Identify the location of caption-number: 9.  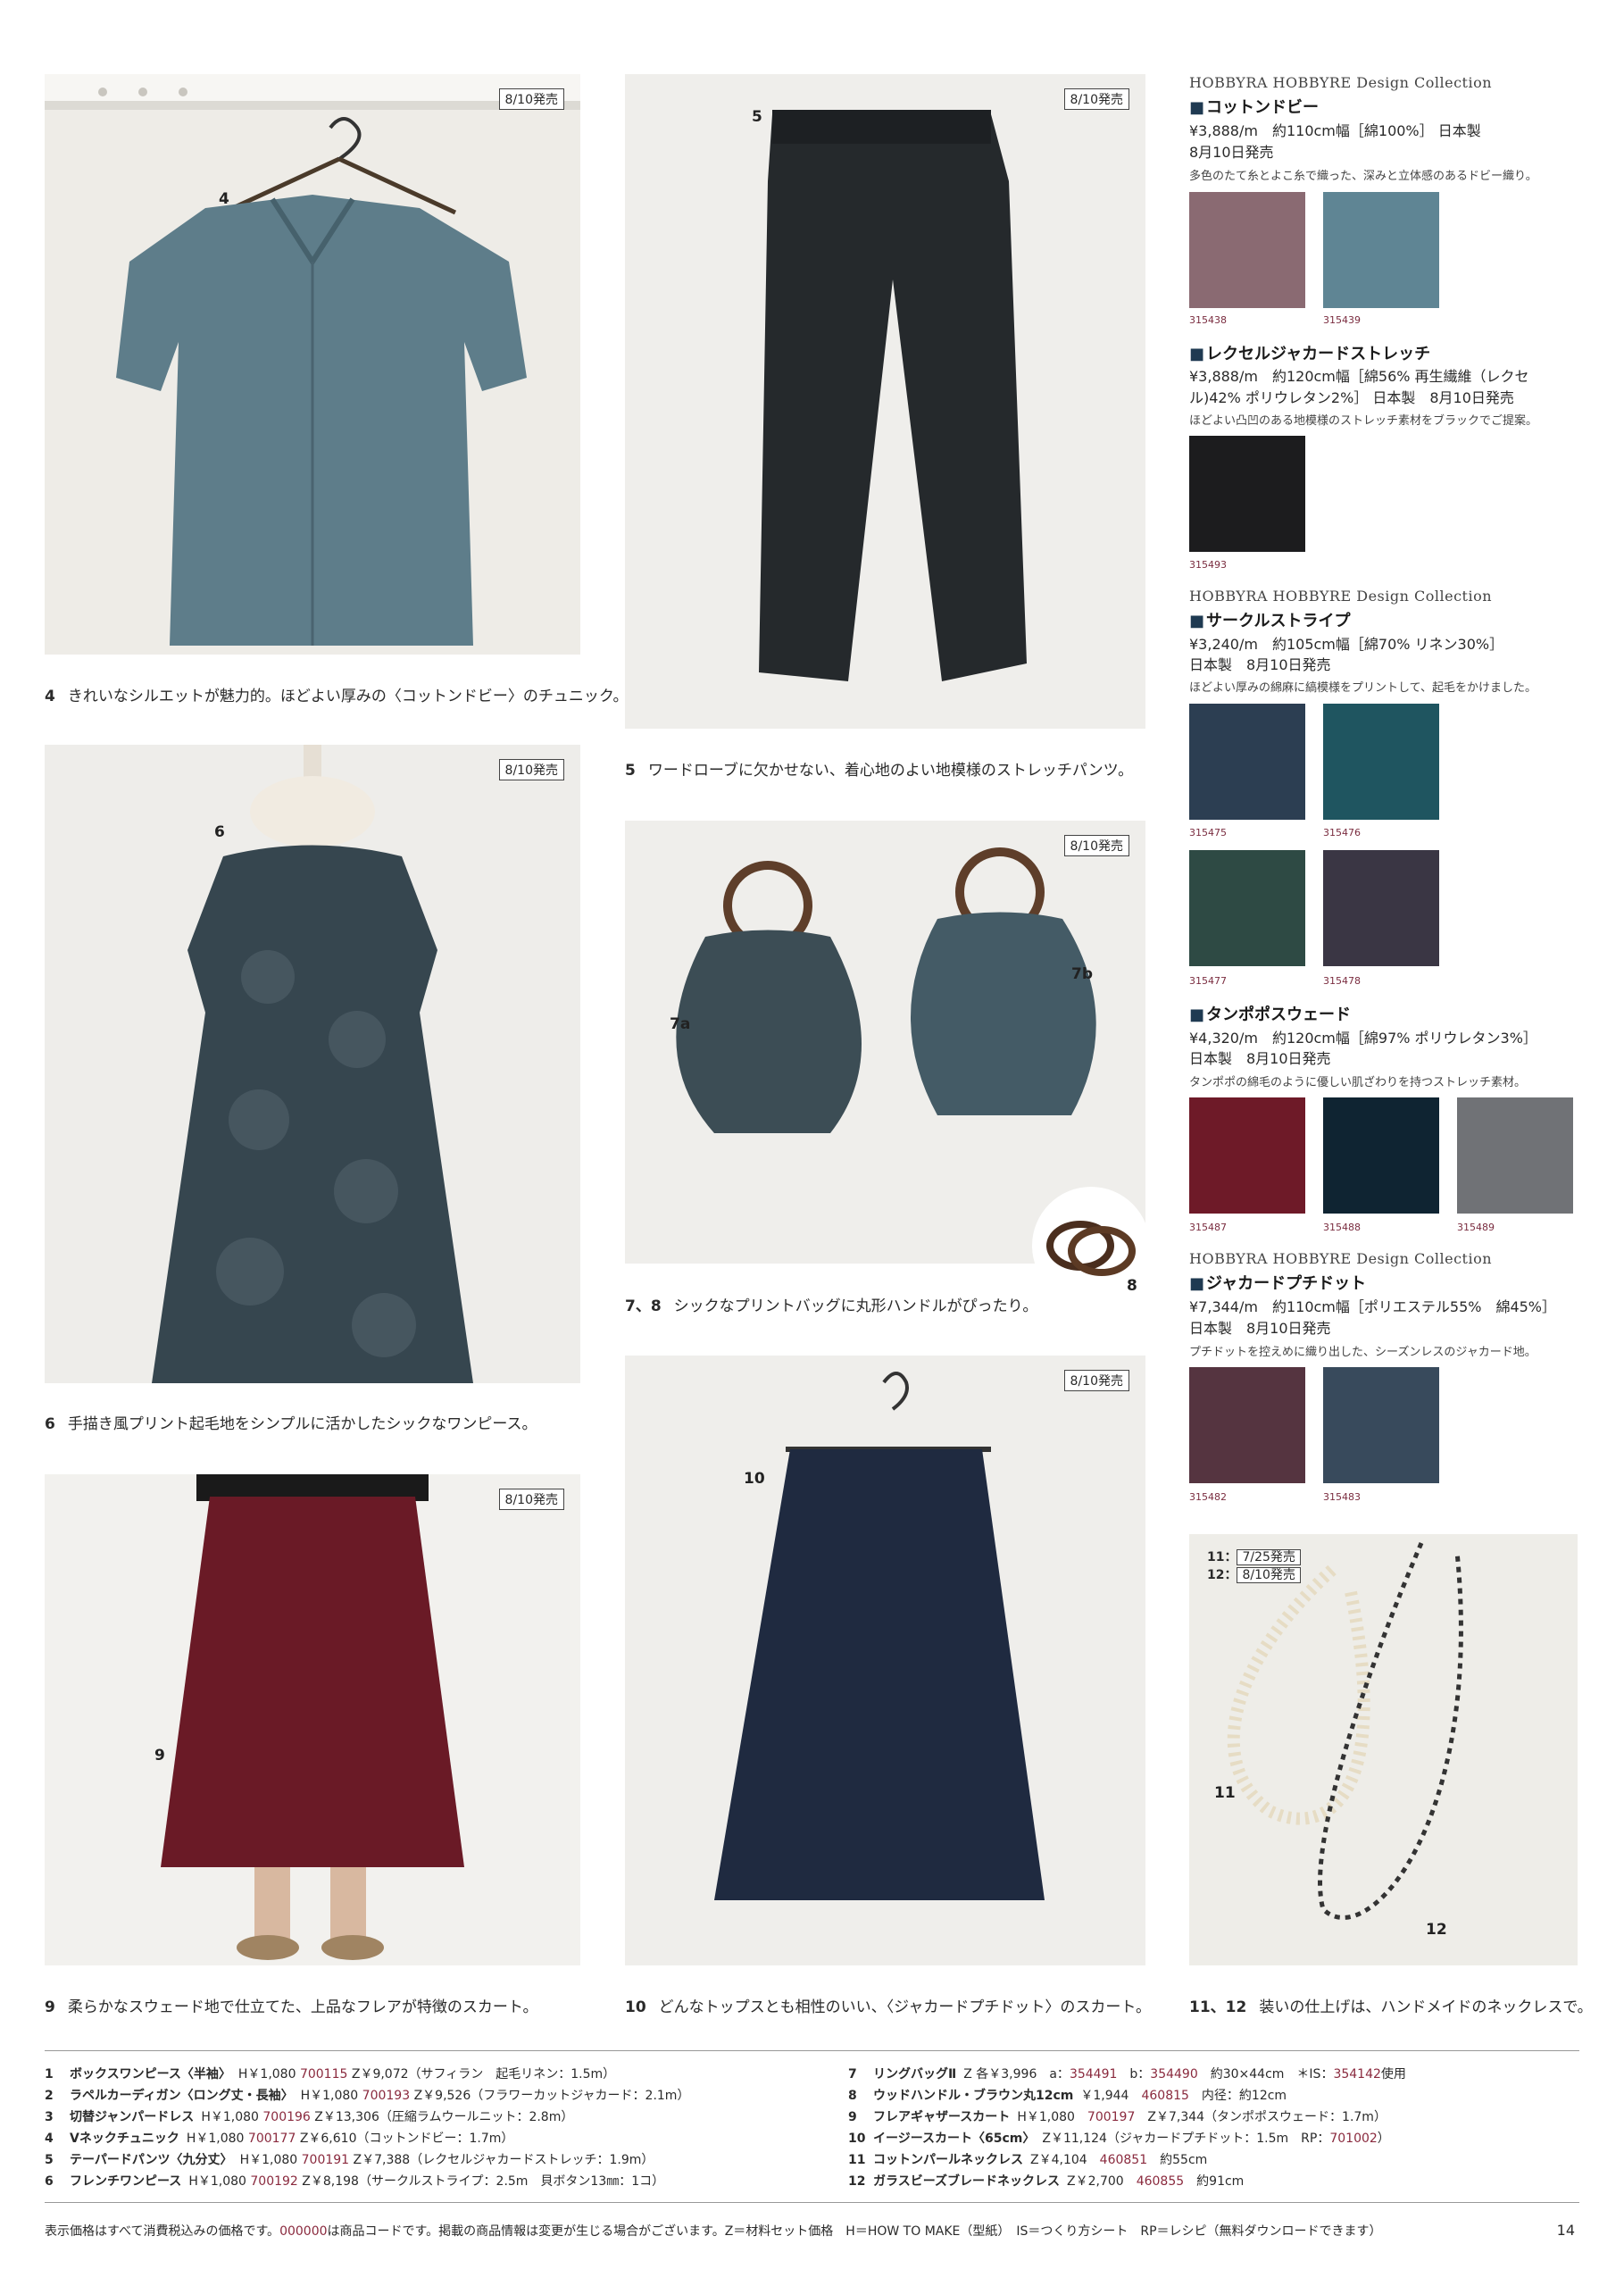
(50, 2007).